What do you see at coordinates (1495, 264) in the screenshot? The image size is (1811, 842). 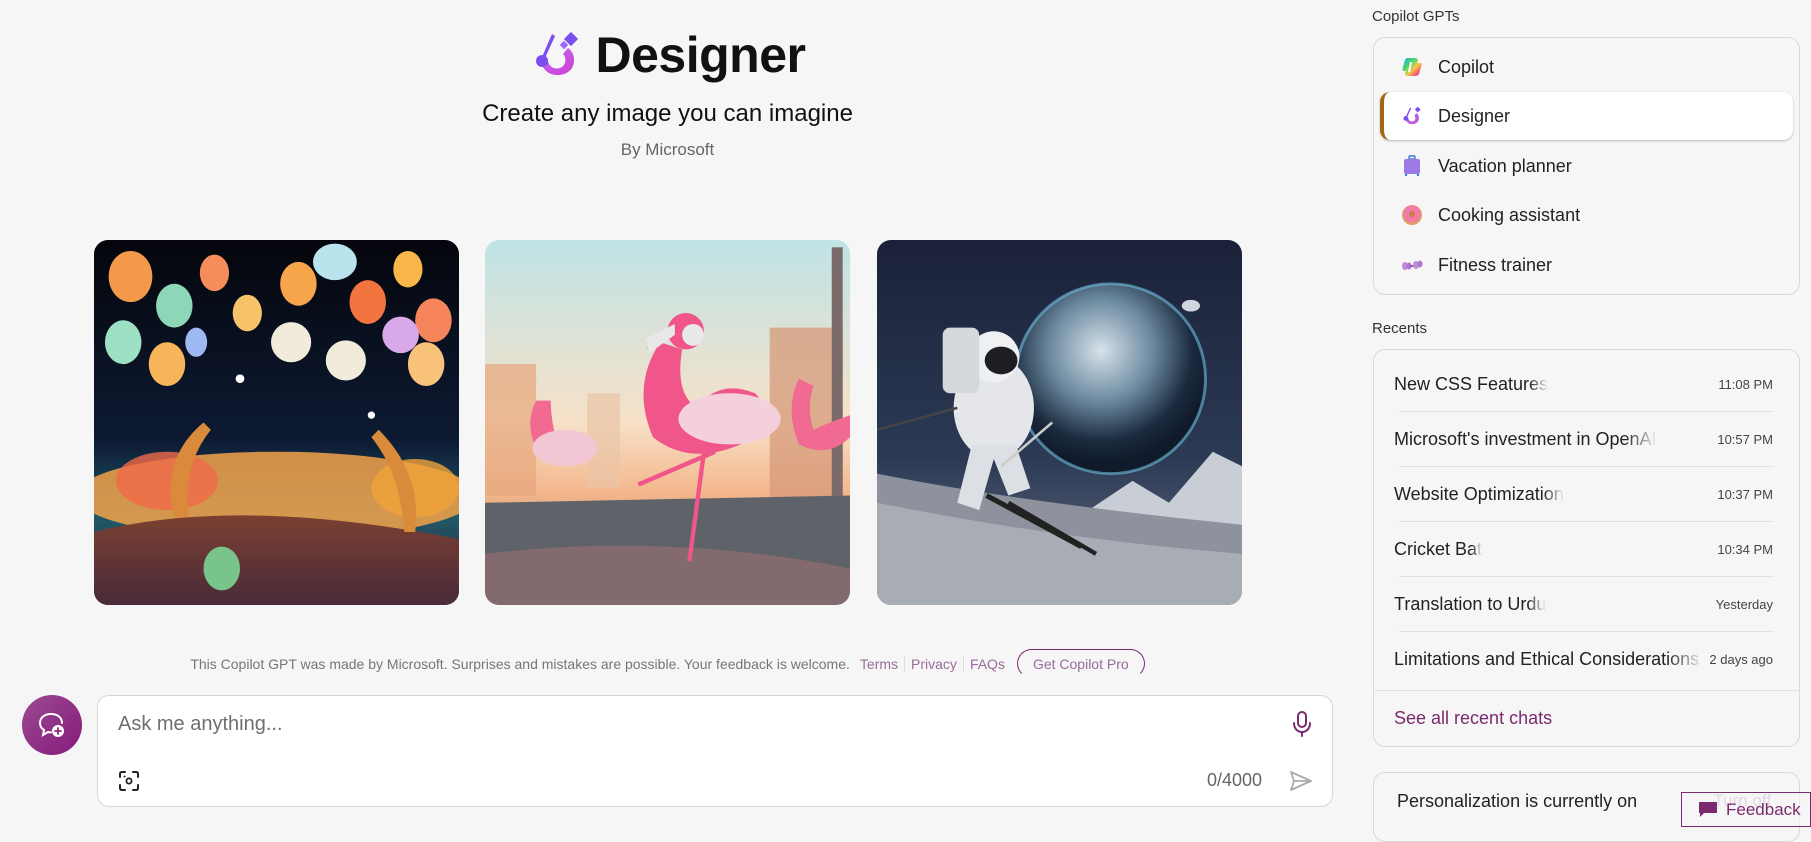 I see `gpt-item-label: Fitness trainer` at bounding box center [1495, 264].